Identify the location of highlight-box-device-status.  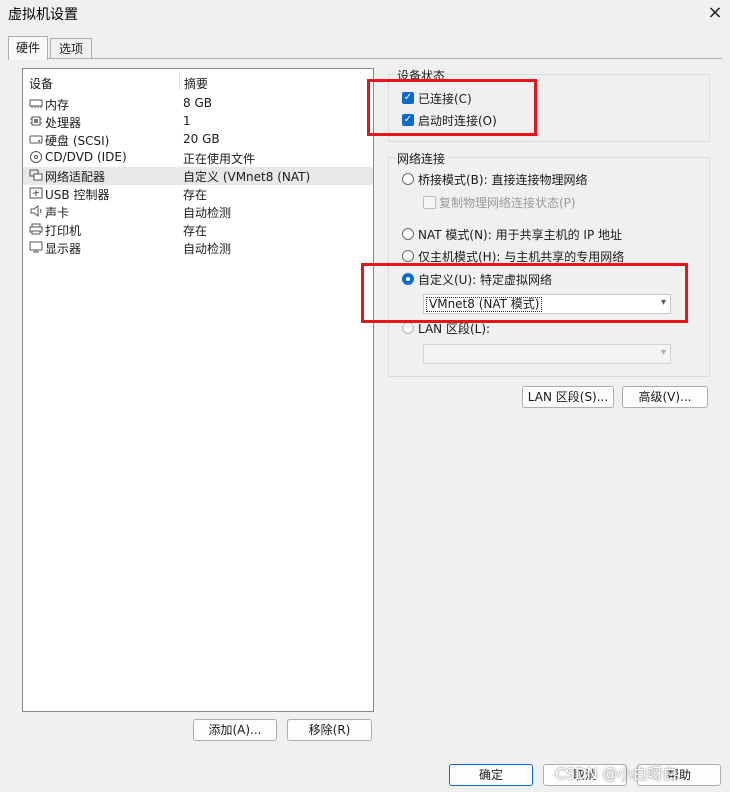
(452, 107).